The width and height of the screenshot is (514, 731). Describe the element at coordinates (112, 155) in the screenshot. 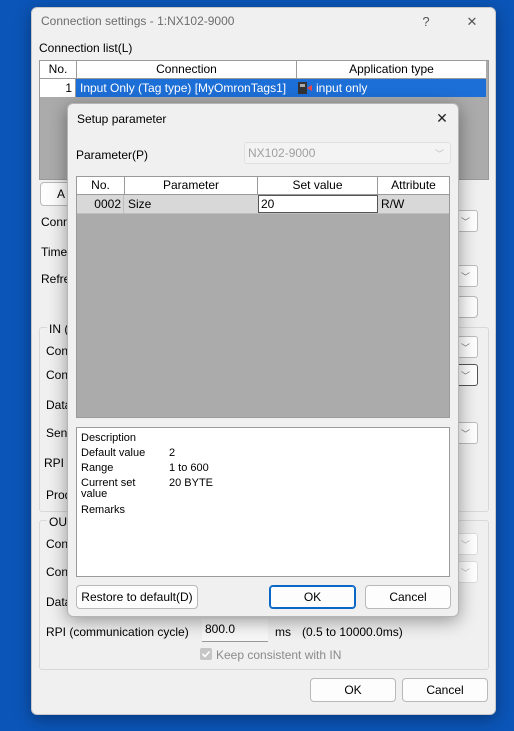

I see `parameter-label: Parameter(P)` at that location.